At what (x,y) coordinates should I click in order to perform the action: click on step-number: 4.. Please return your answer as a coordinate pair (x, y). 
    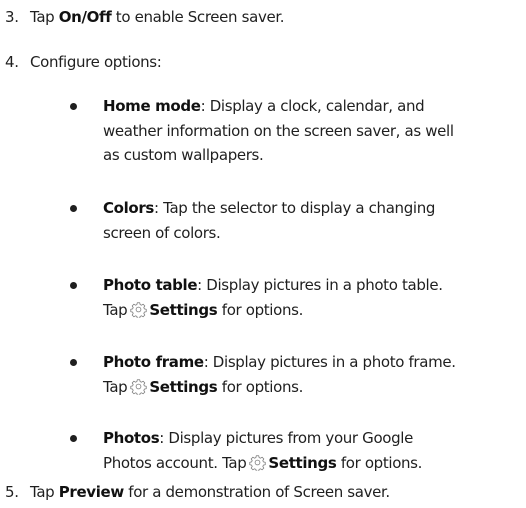
    Looking at the image, I should click on (12, 62).